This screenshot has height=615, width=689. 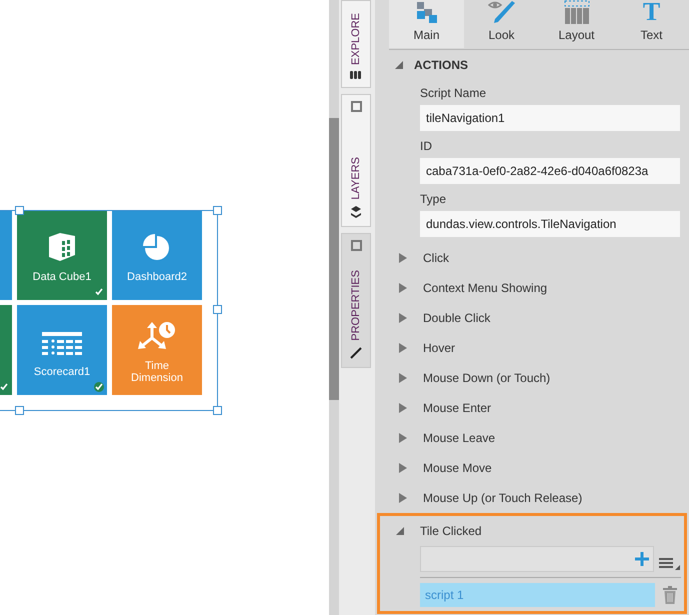 I want to click on event-label: Double Click, so click(x=456, y=318).